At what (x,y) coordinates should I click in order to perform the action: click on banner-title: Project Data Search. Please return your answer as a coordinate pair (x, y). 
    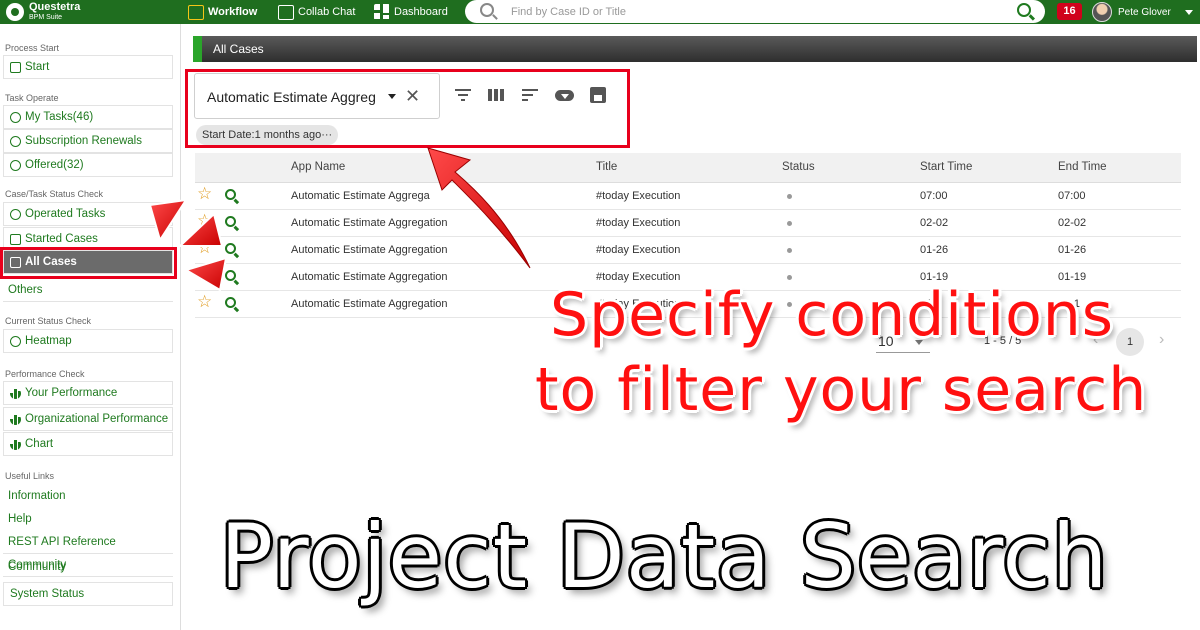
    Looking at the image, I should click on (664, 556).